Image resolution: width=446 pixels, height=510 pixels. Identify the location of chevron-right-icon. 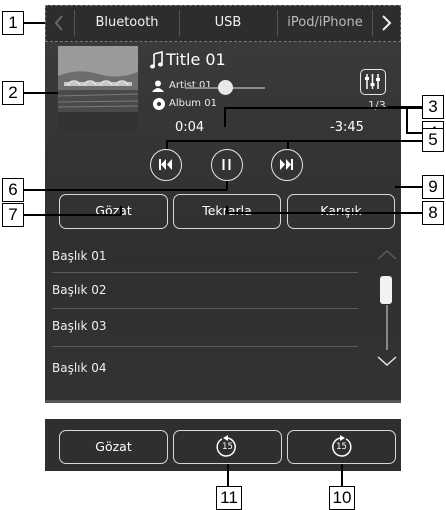
(387, 23).